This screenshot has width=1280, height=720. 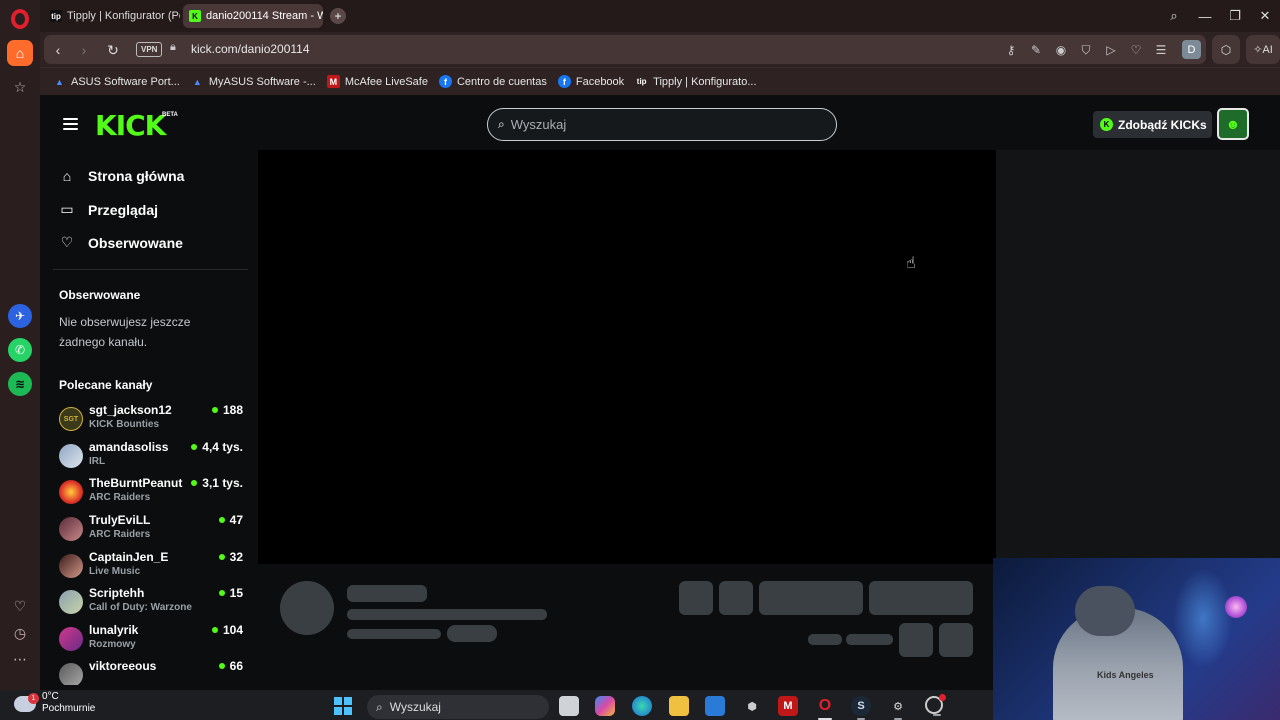 What do you see at coordinates (113, 50) in the screenshot?
I see `reload-icon: ↻` at bounding box center [113, 50].